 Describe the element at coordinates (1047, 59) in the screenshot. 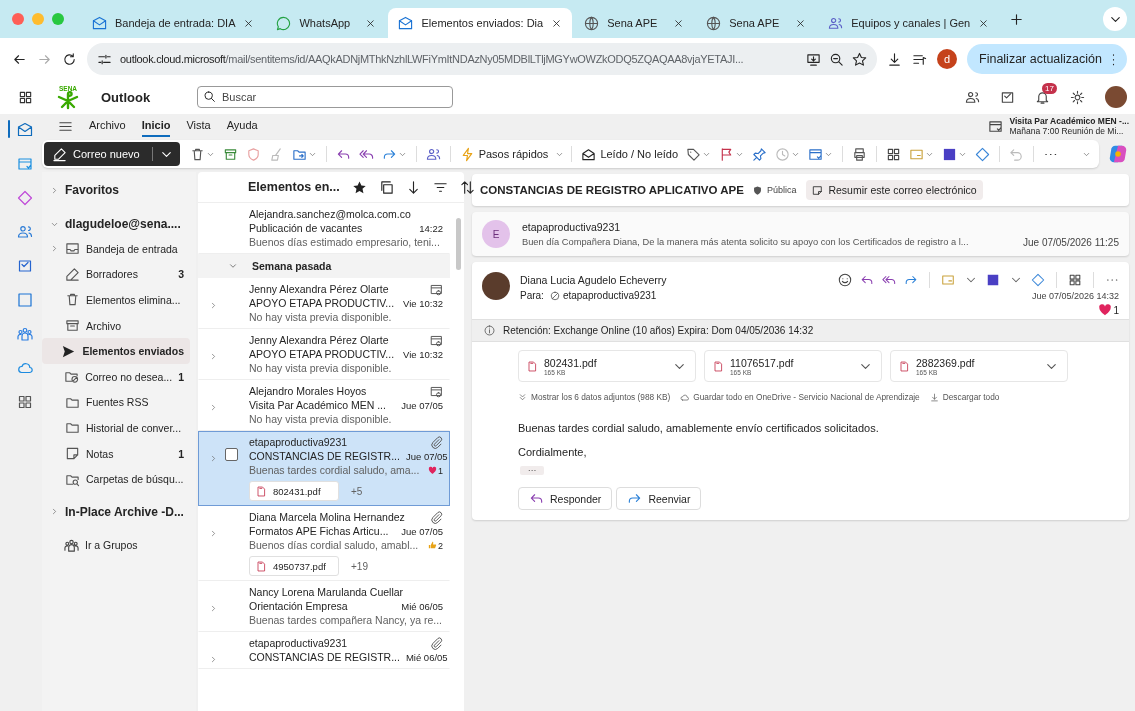

I see `update-button: Finalizar actualización` at that location.